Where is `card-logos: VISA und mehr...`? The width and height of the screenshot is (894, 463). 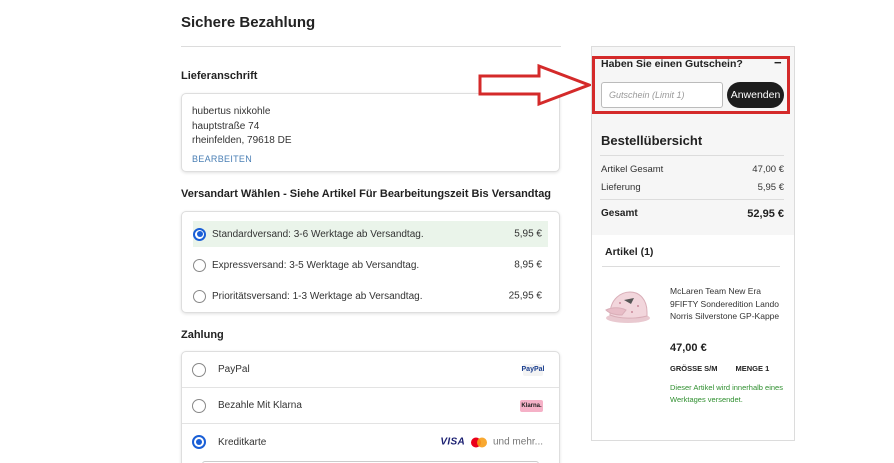 card-logos: VISA und mehr... is located at coordinates (491, 442).